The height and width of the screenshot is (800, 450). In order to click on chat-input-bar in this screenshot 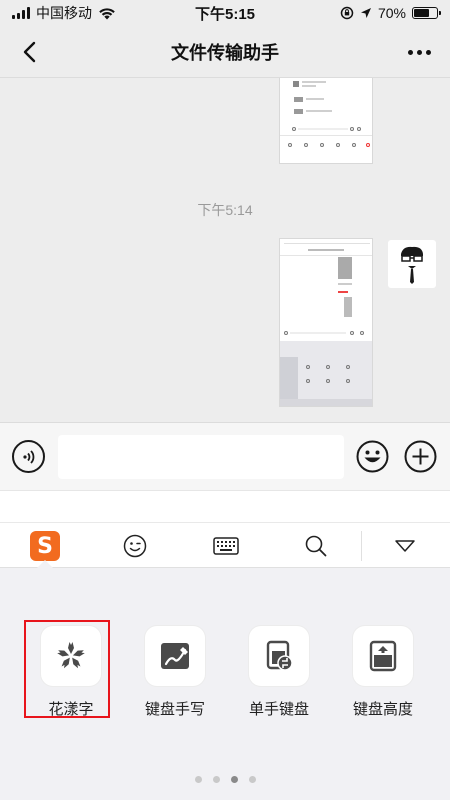, I will do `click(225, 456)`.